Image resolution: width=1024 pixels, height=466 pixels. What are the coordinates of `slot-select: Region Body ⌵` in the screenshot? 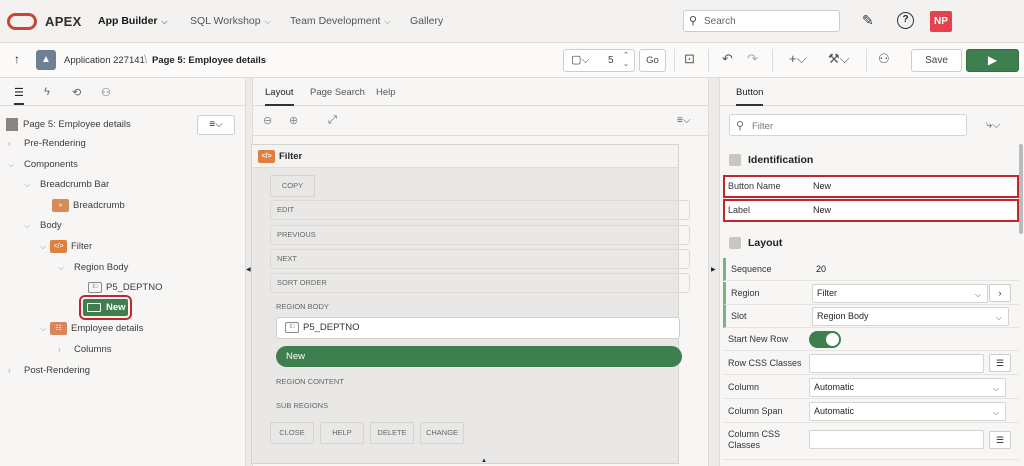 It's located at (910, 316).